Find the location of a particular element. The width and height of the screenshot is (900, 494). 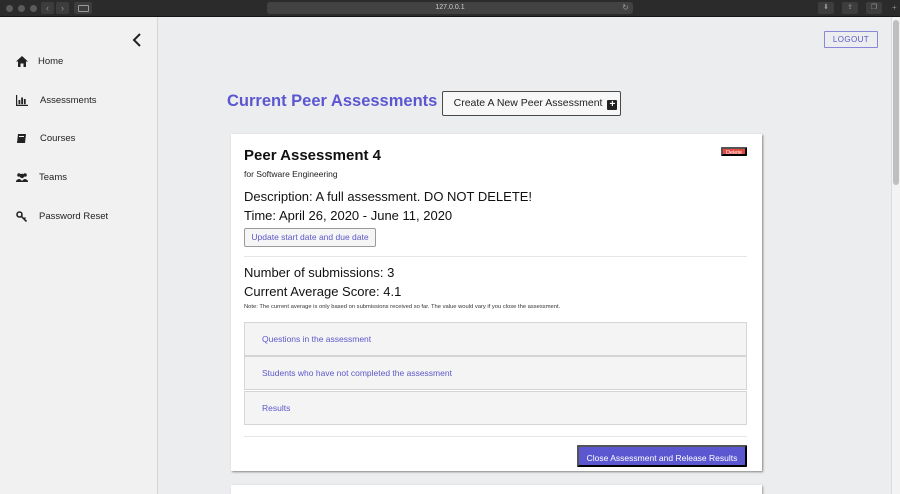

minimize-window-button is located at coordinates (21, 8).